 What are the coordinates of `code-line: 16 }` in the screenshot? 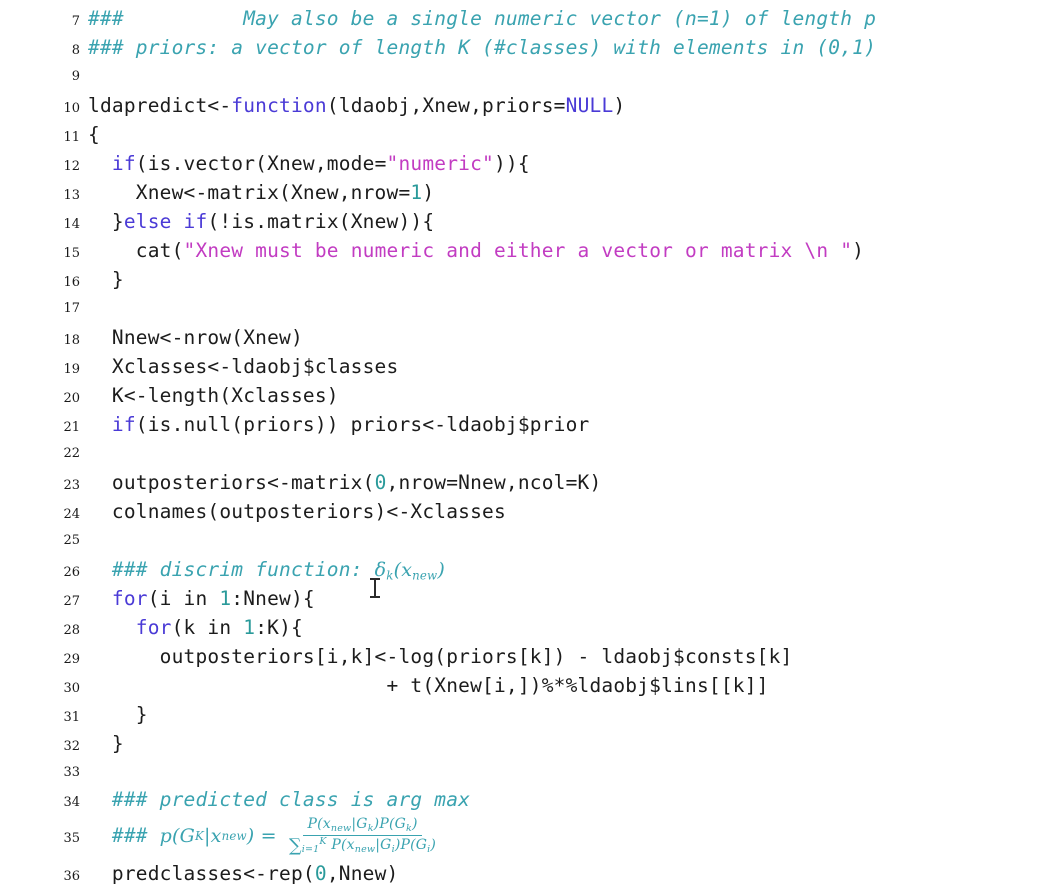 It's located at (524, 279).